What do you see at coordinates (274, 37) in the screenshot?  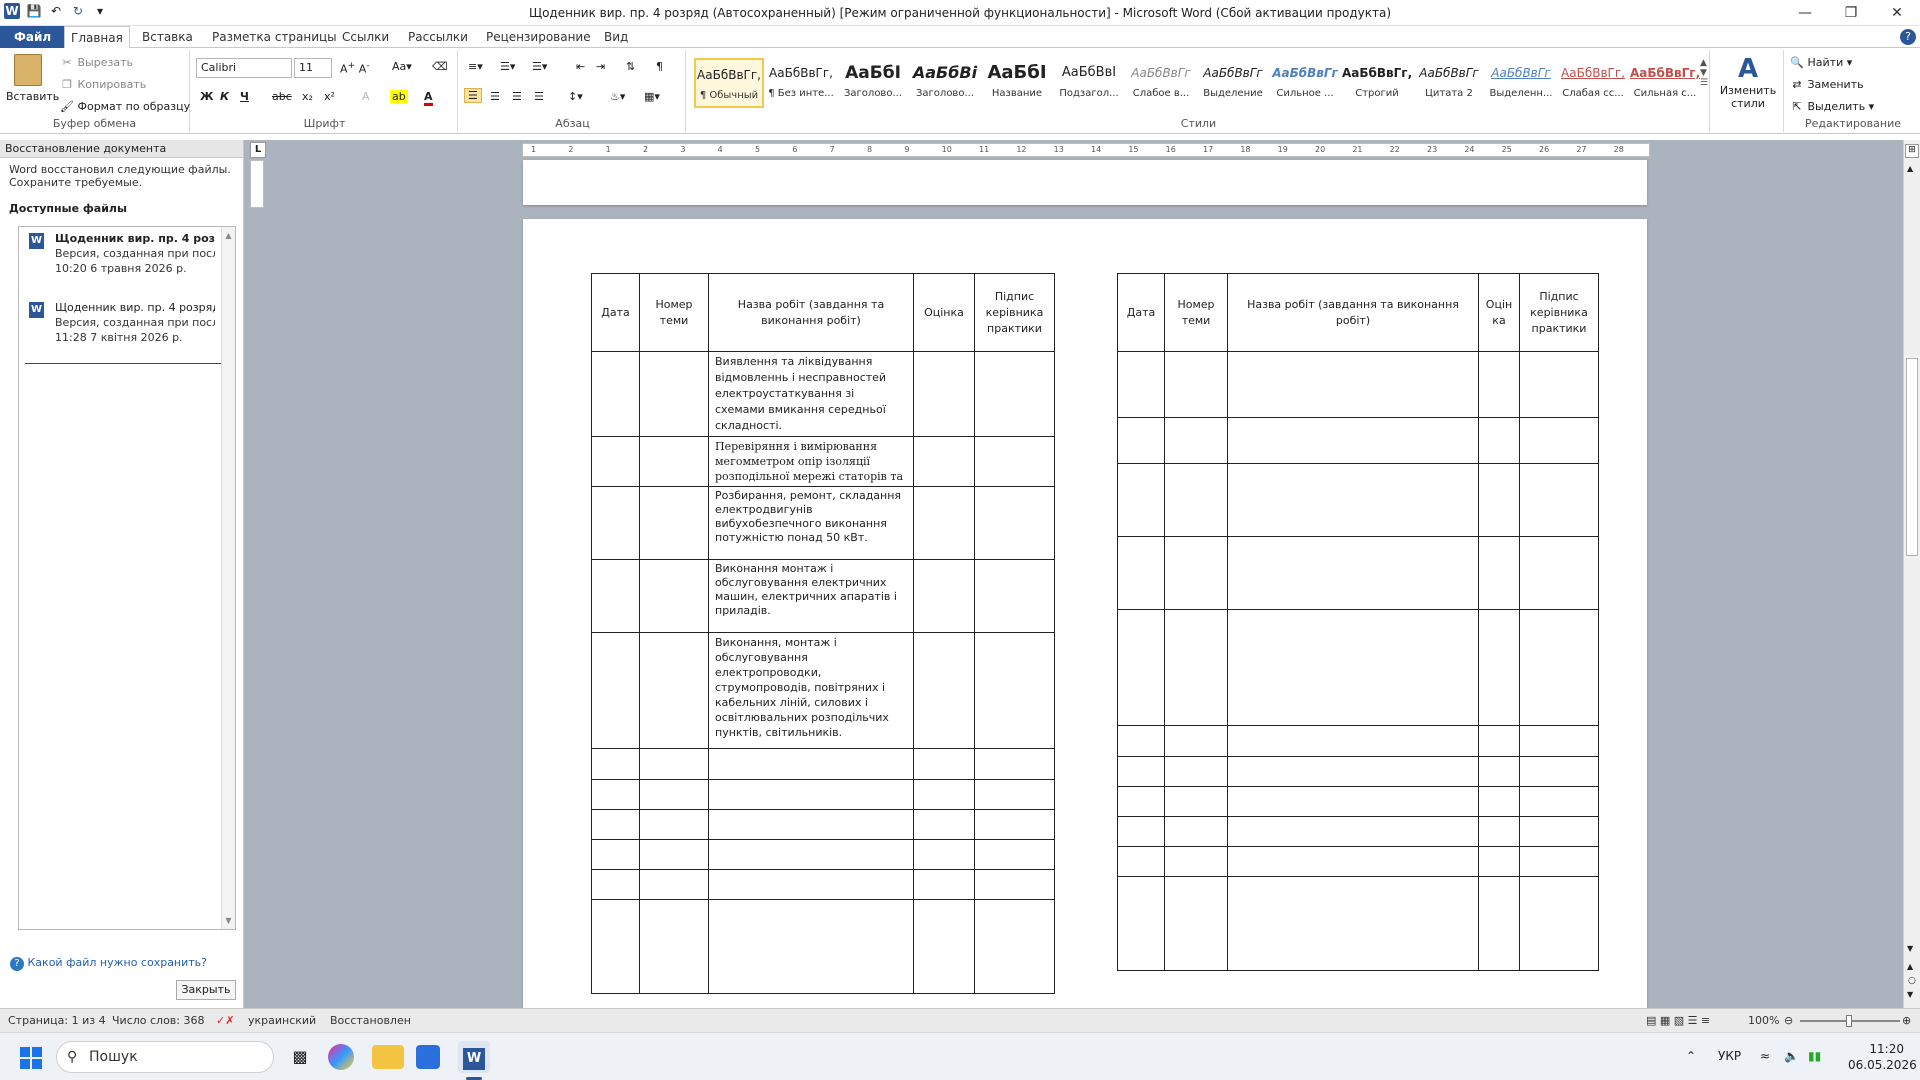 I see `tab-page-layout: Разметка страницы` at bounding box center [274, 37].